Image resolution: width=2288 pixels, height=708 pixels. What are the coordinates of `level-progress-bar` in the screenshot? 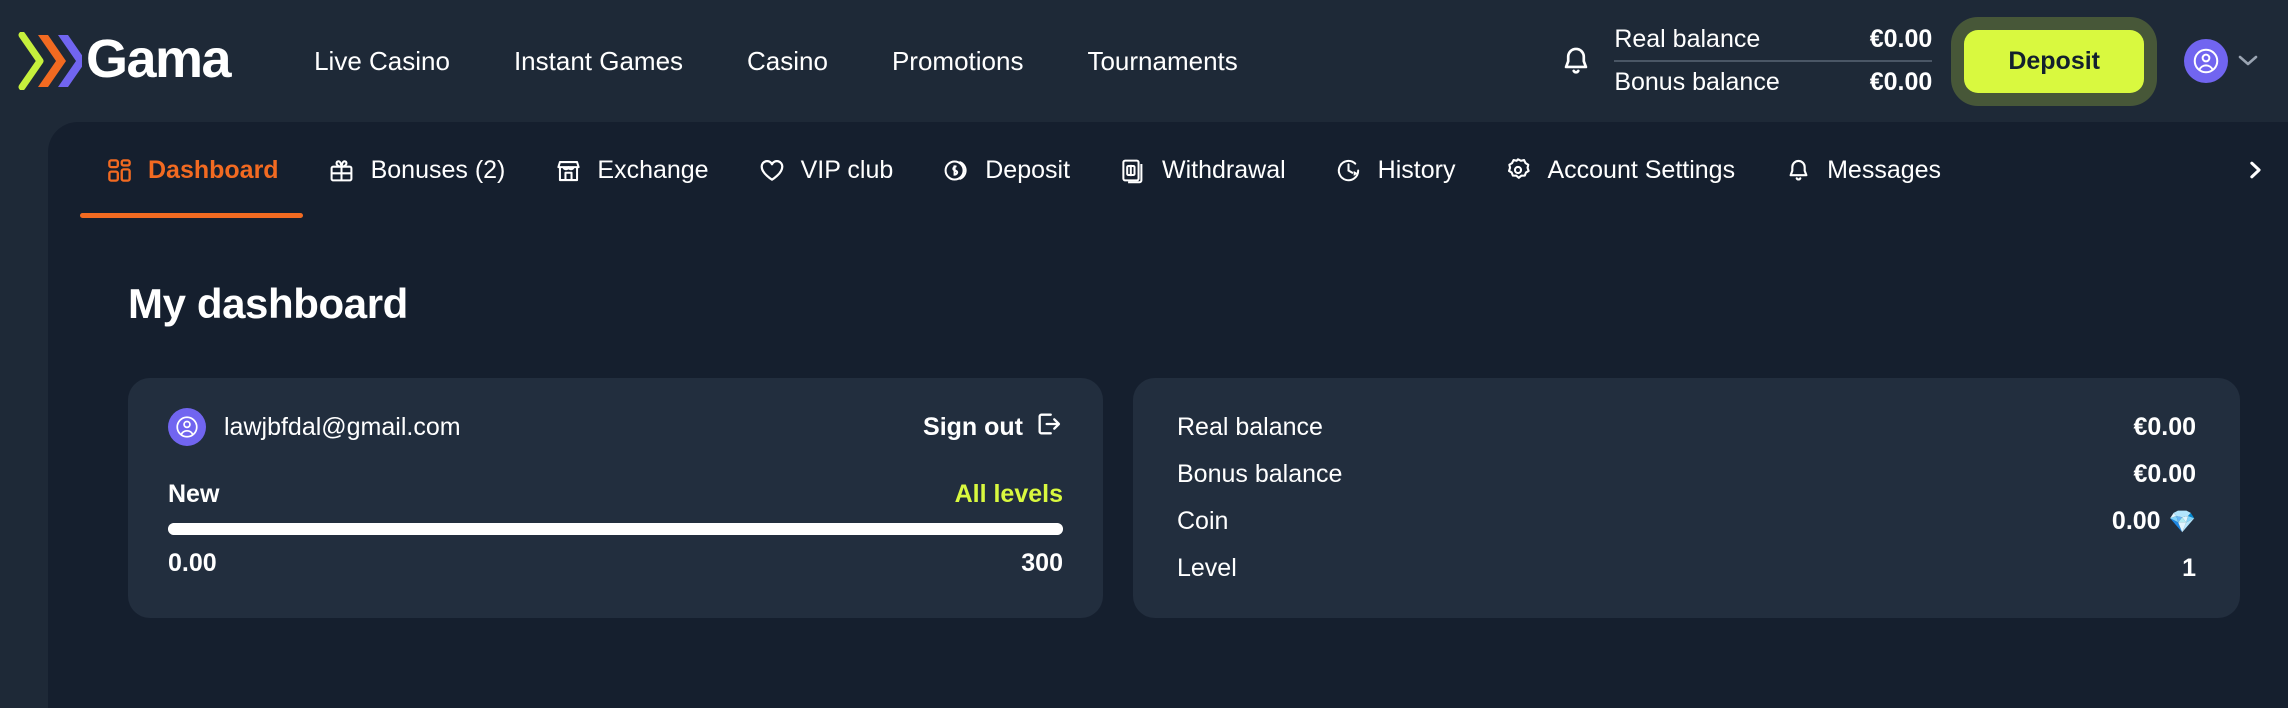 It's located at (615, 529).